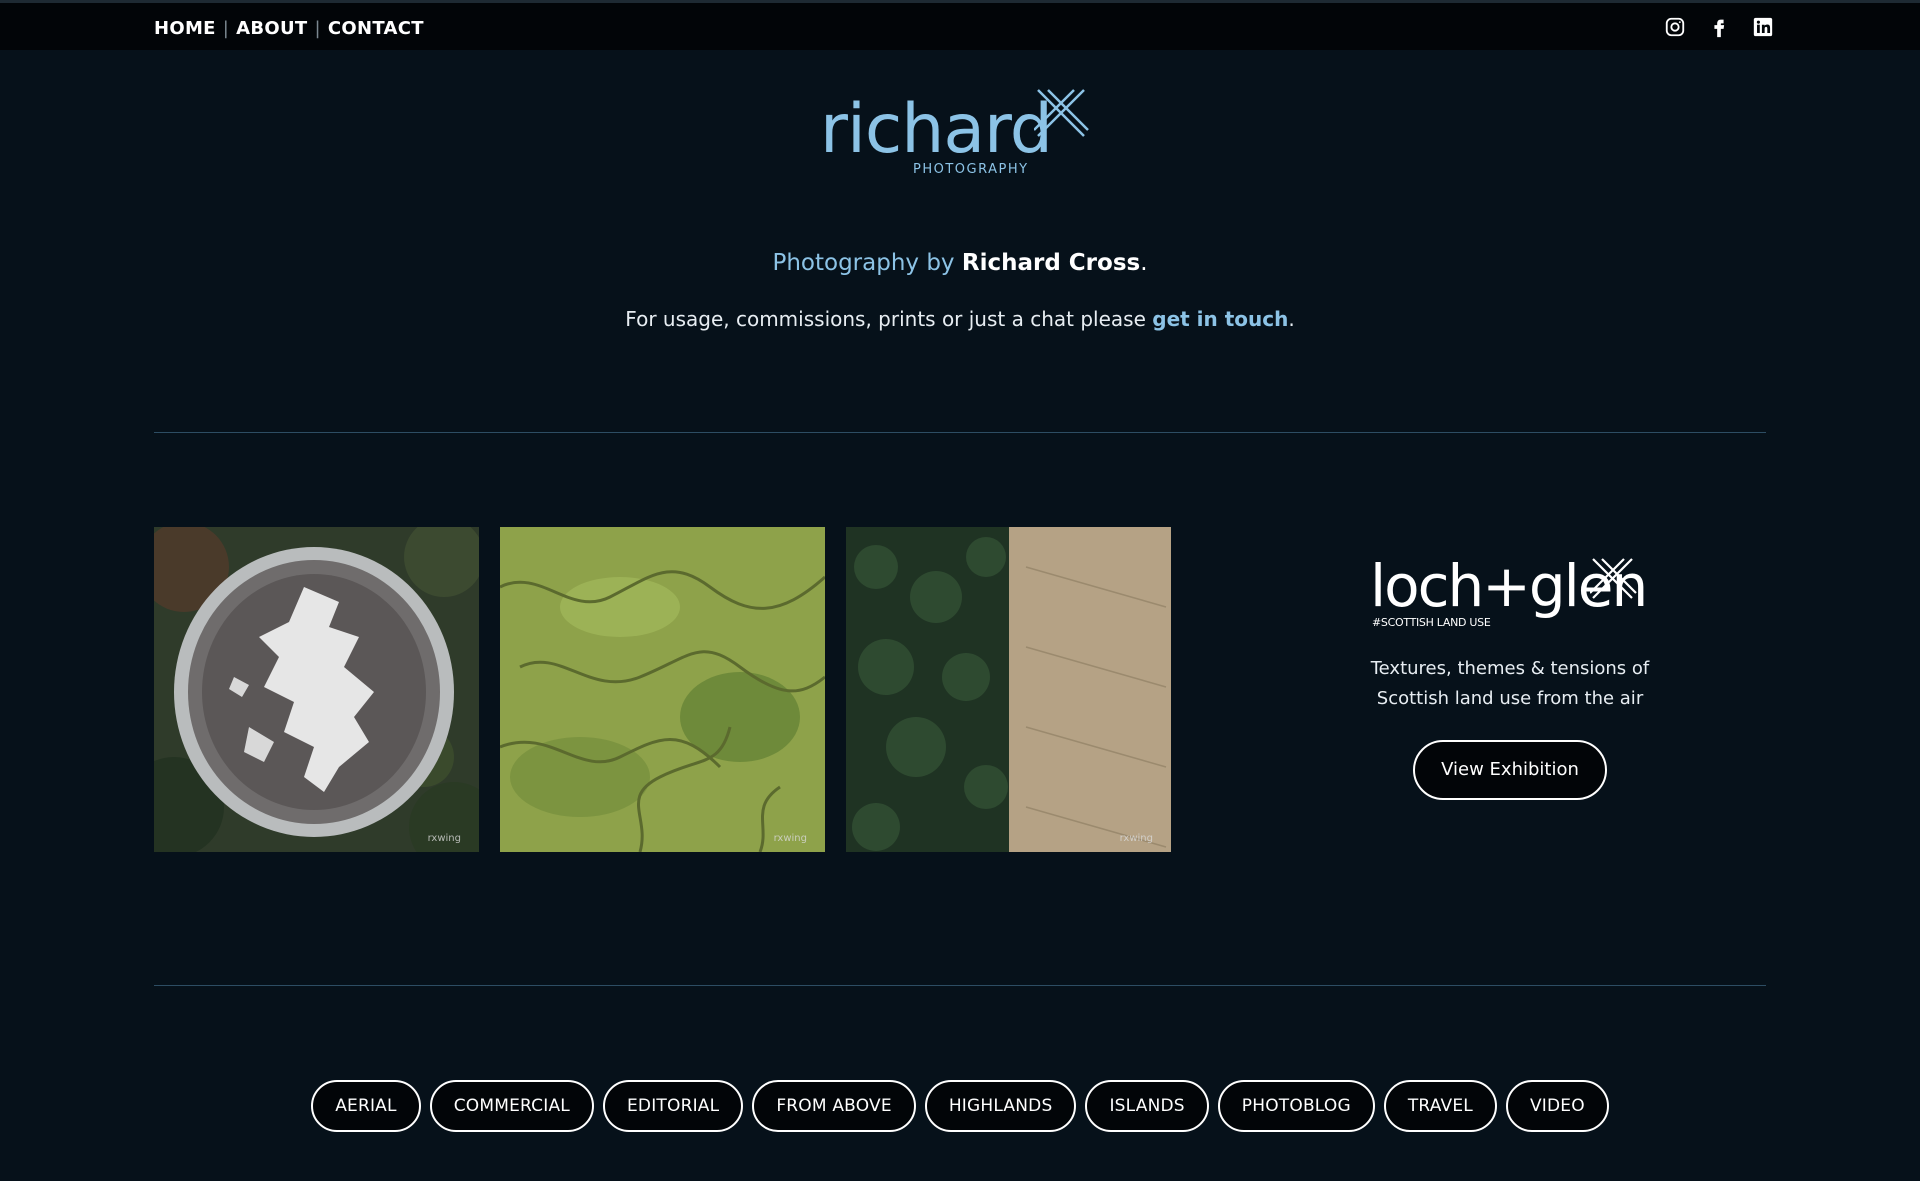 This screenshot has width=1920, height=1181. Describe the element at coordinates (1291, 319) in the screenshot. I see `usage-suffix: .` at that location.